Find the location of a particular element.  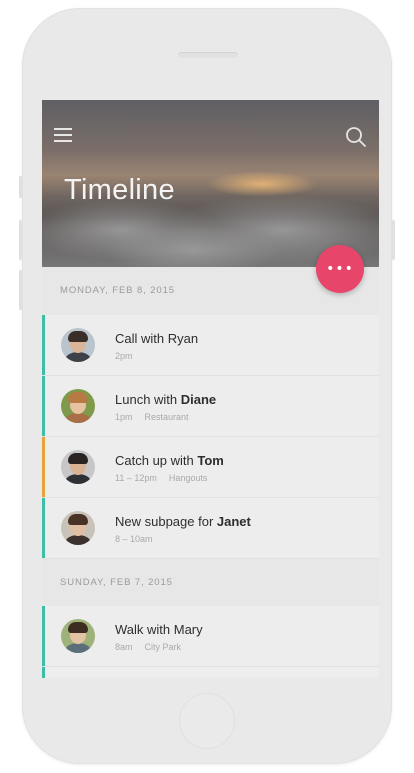

page-title: Timeline is located at coordinates (119, 190).